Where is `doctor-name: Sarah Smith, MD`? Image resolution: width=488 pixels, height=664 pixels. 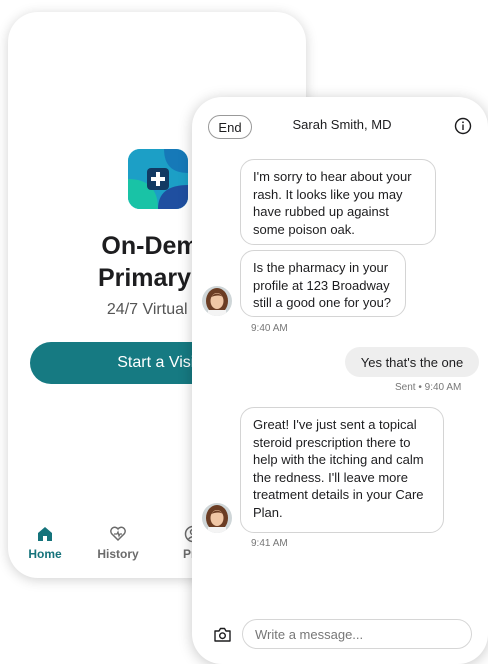
doctor-name: Sarah Smith, MD is located at coordinates (342, 124).